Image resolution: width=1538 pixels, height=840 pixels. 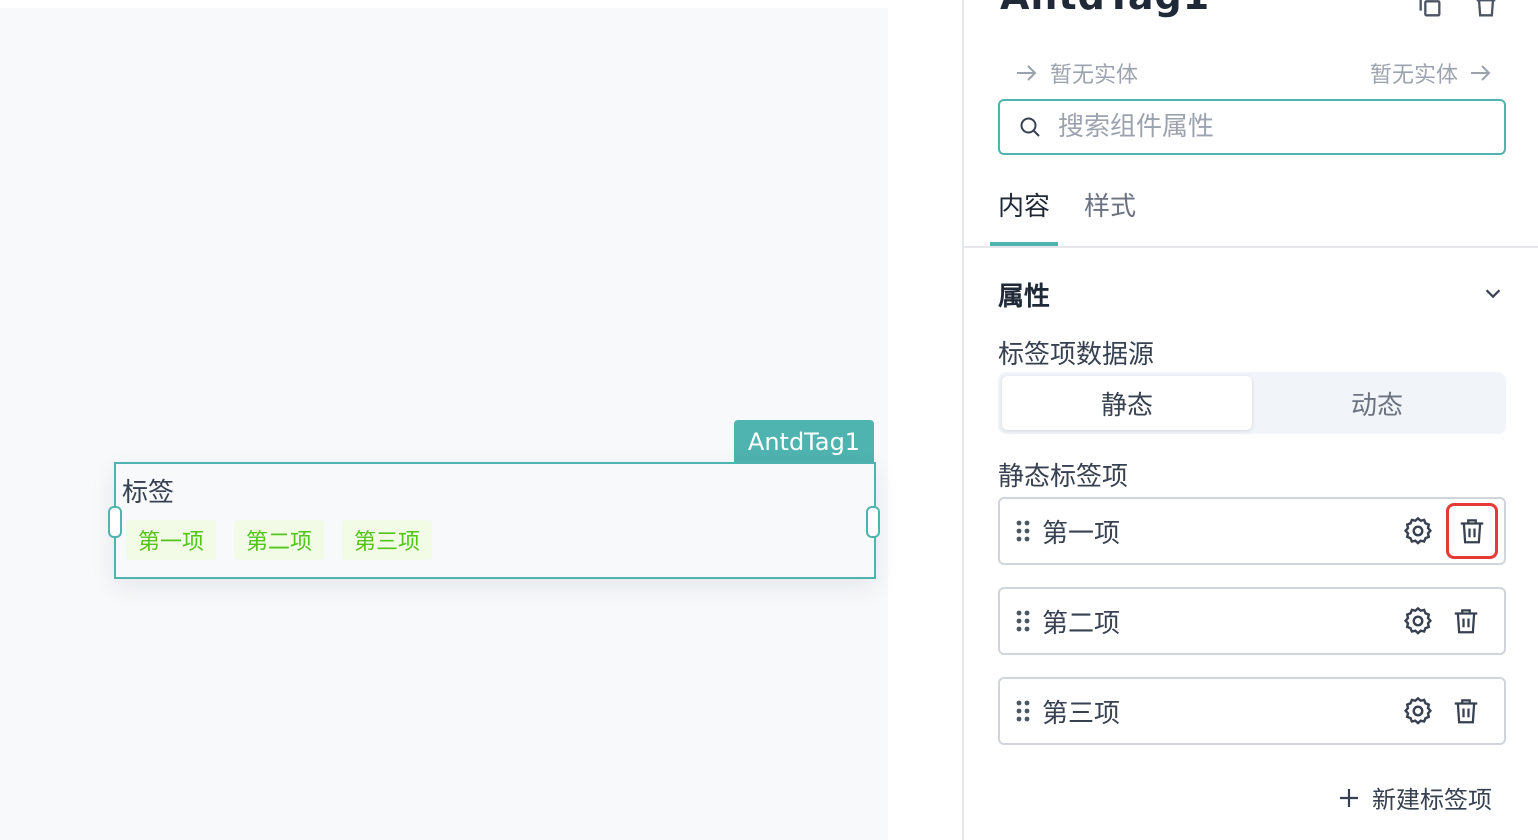 What do you see at coordinates (1105, 9) in the screenshot?
I see `panel-title: AntdTag1` at bounding box center [1105, 9].